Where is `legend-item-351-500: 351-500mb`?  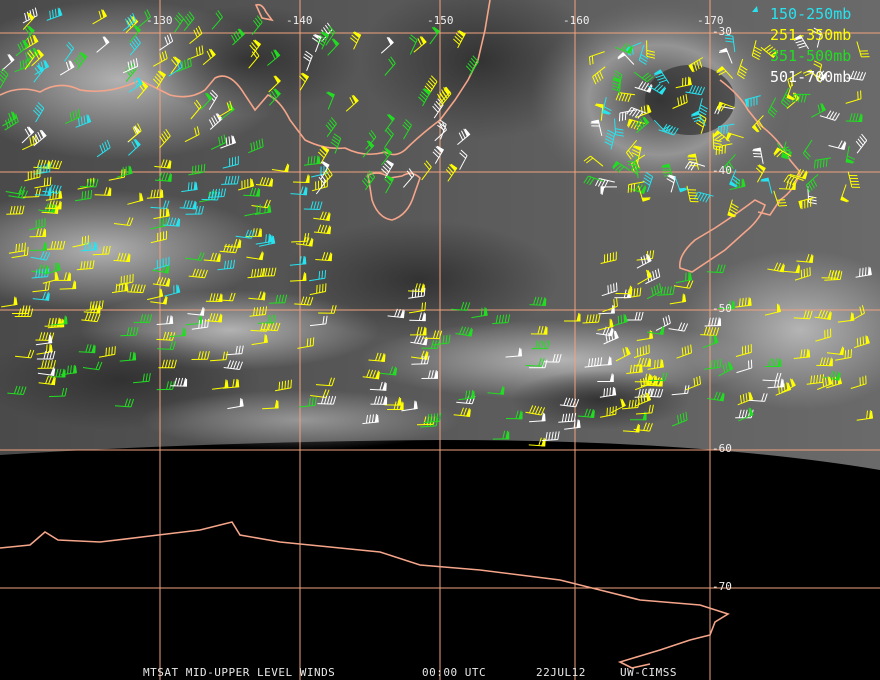
legend-item-351-500: 351-500mb is located at coordinates (810, 56).